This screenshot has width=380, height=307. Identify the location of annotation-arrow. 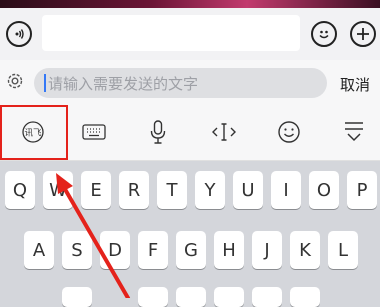
(93, 235).